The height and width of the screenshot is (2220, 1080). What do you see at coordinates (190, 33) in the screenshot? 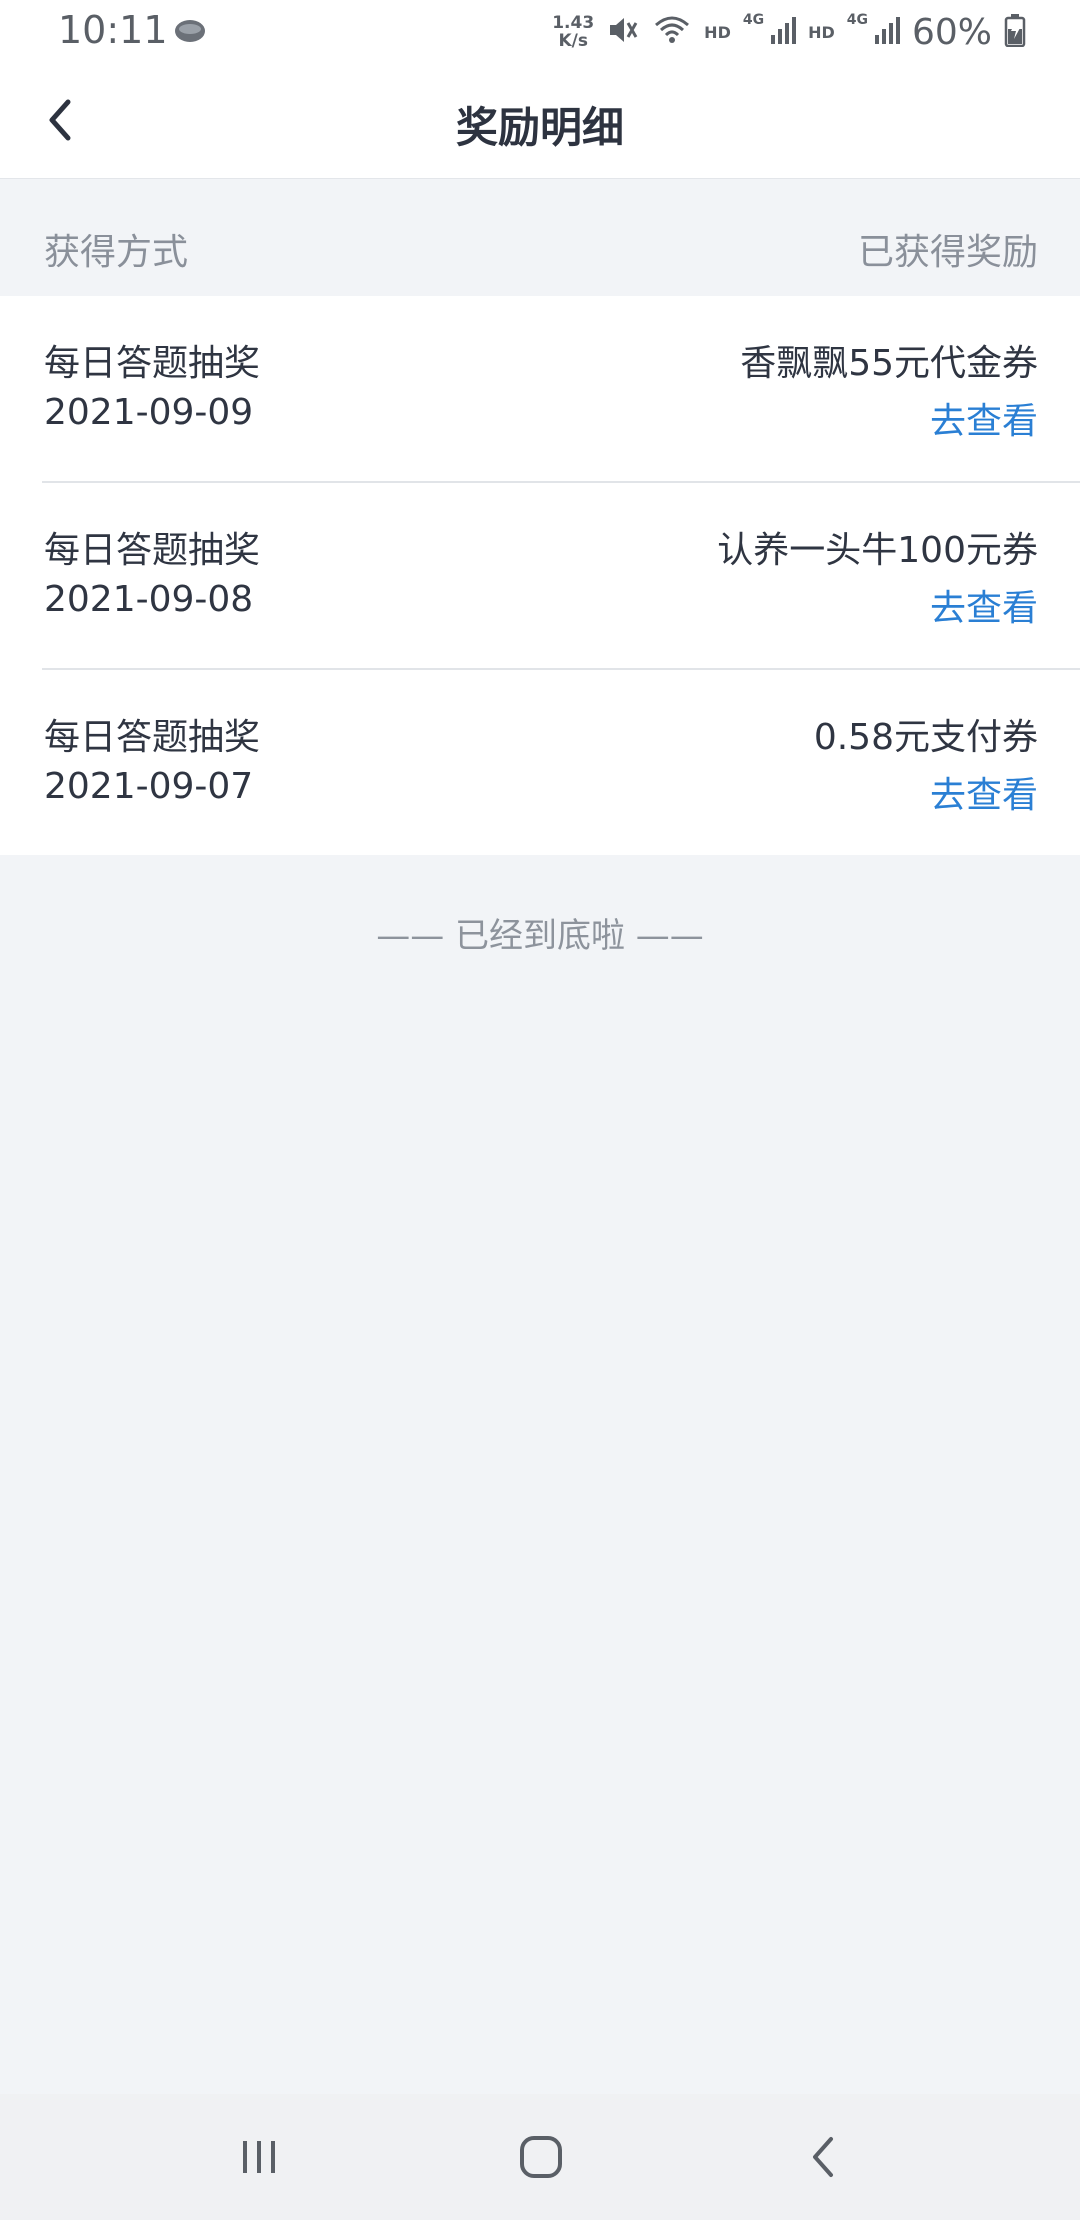
I see `app-notification-icon` at bounding box center [190, 33].